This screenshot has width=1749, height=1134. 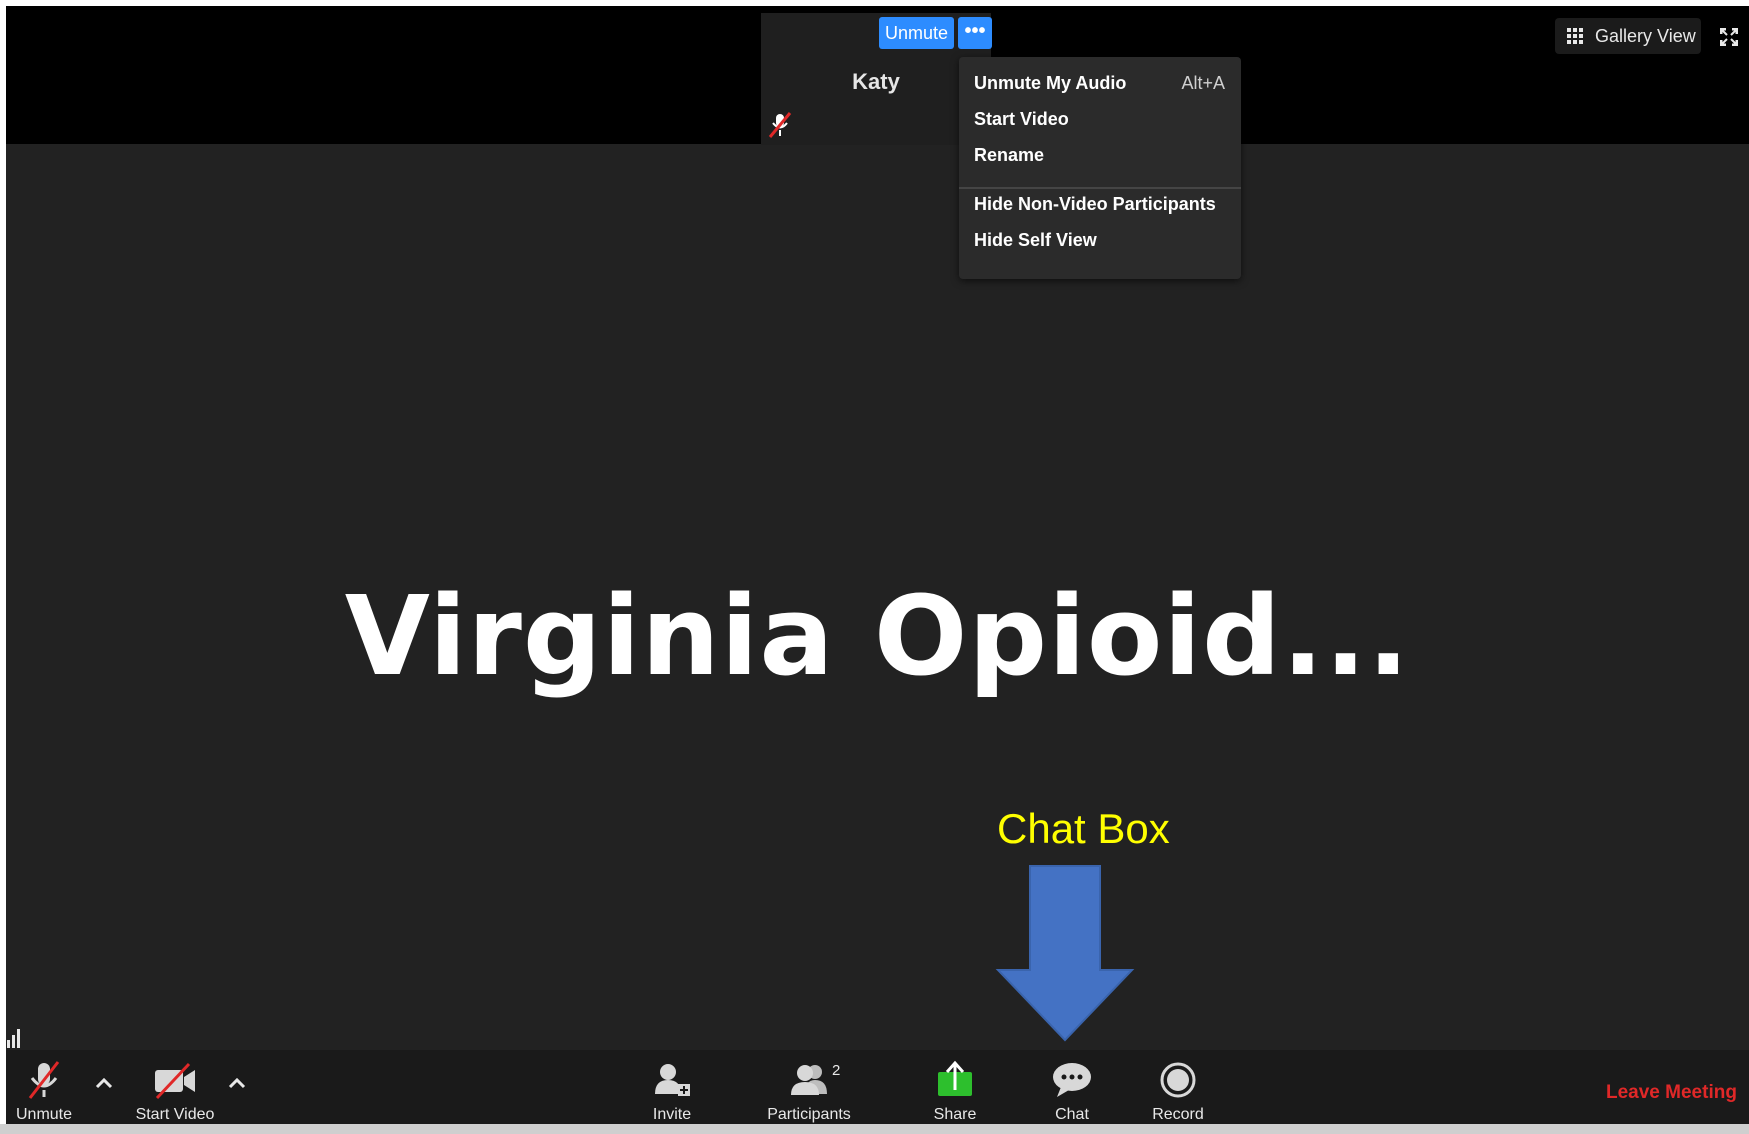 What do you see at coordinates (955, 1078) in the screenshot?
I see `share-screen-icon` at bounding box center [955, 1078].